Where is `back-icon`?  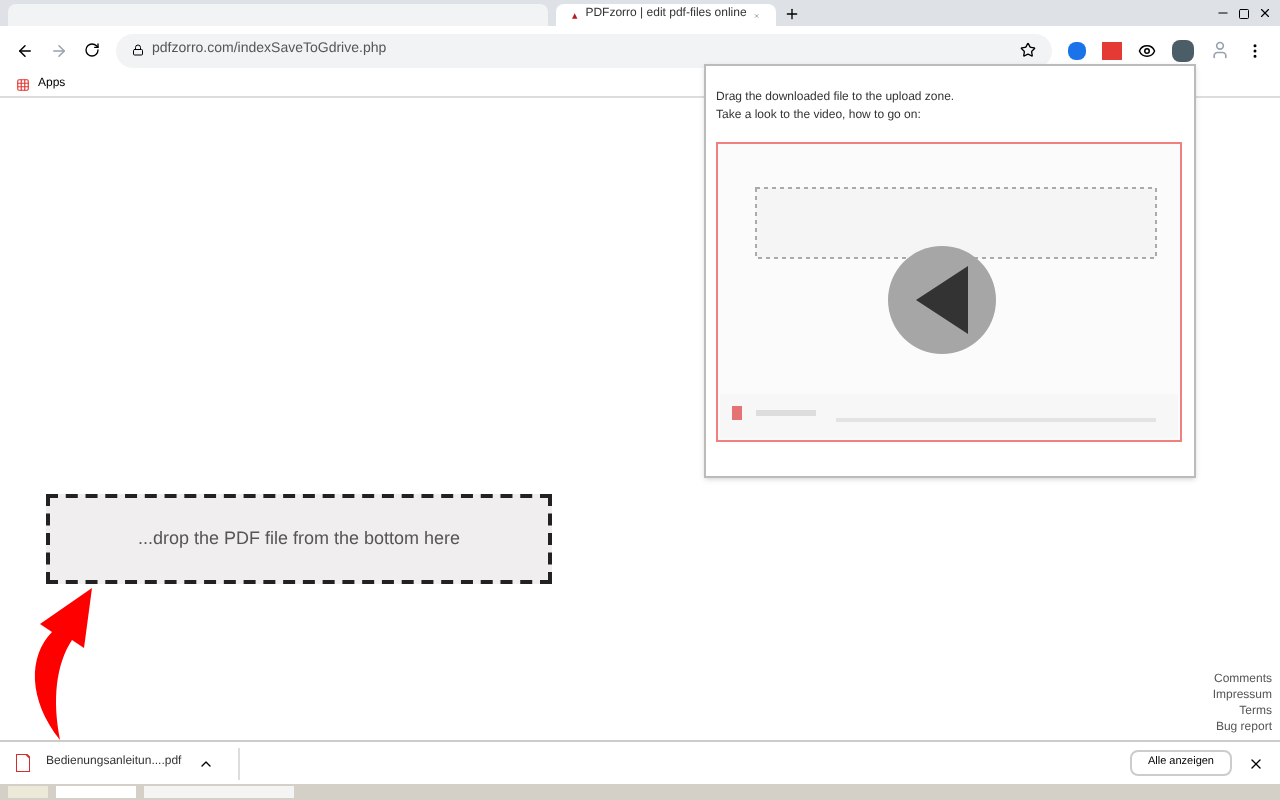
back-icon is located at coordinates (25, 50).